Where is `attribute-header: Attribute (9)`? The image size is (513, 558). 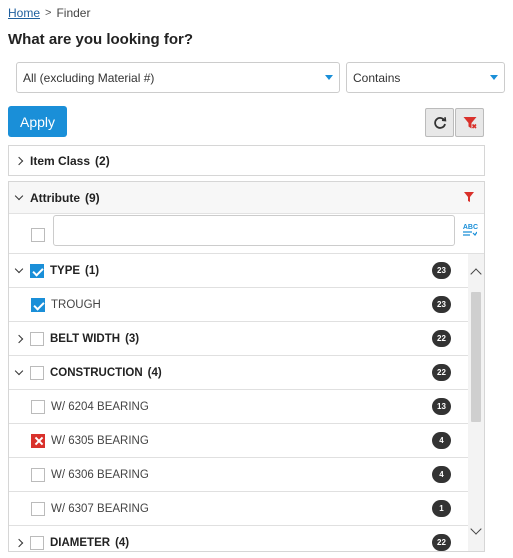
attribute-header: Attribute (9) is located at coordinates (246, 198).